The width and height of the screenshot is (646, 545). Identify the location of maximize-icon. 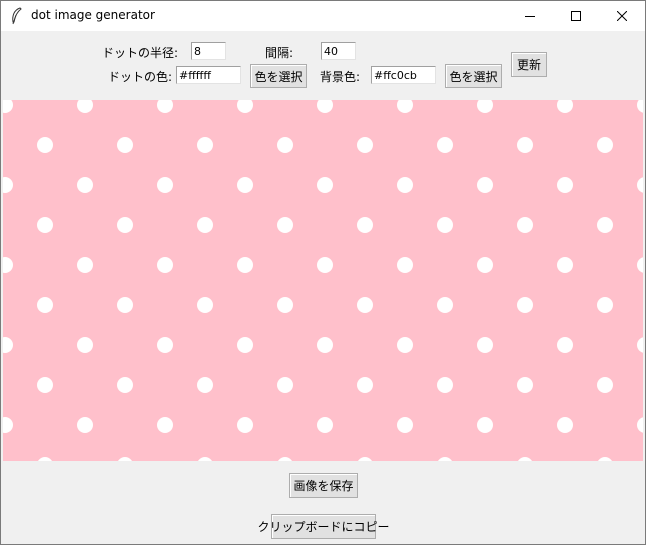
(576, 16).